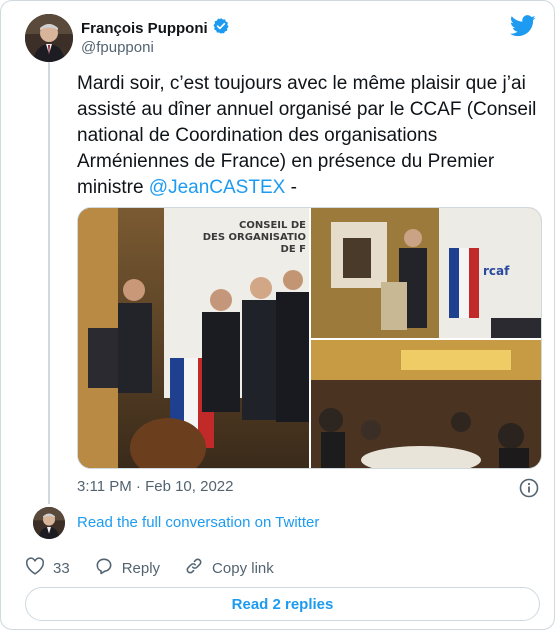 The height and width of the screenshot is (630, 555). Describe the element at coordinates (49, 38) in the screenshot. I see `avatar` at that location.